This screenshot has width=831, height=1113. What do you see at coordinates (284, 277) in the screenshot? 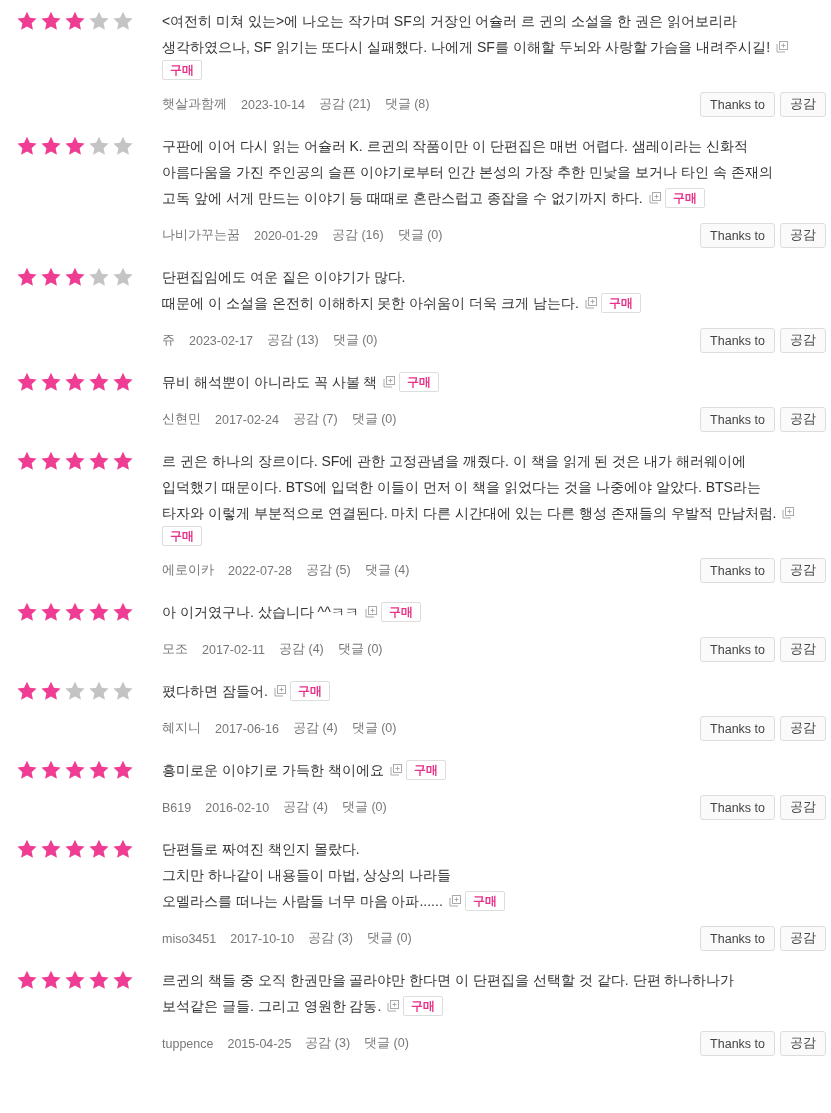
I see `review-text: 단편집임에도 여운 짙은 이야기가 많다.` at bounding box center [284, 277].